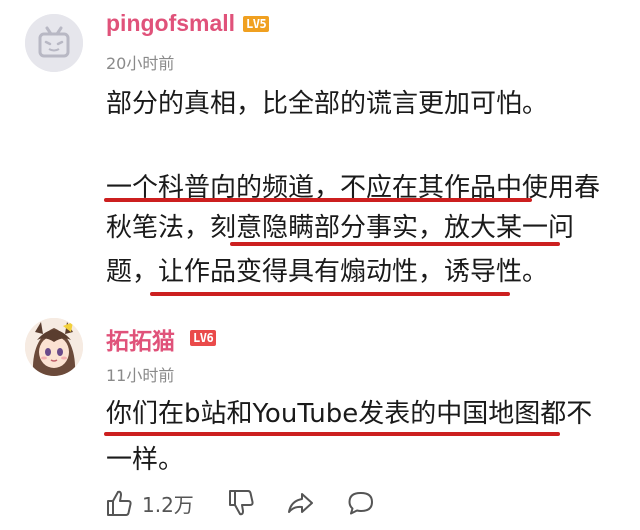  I want to click on default-tv-avatar-icon, so click(54, 43).